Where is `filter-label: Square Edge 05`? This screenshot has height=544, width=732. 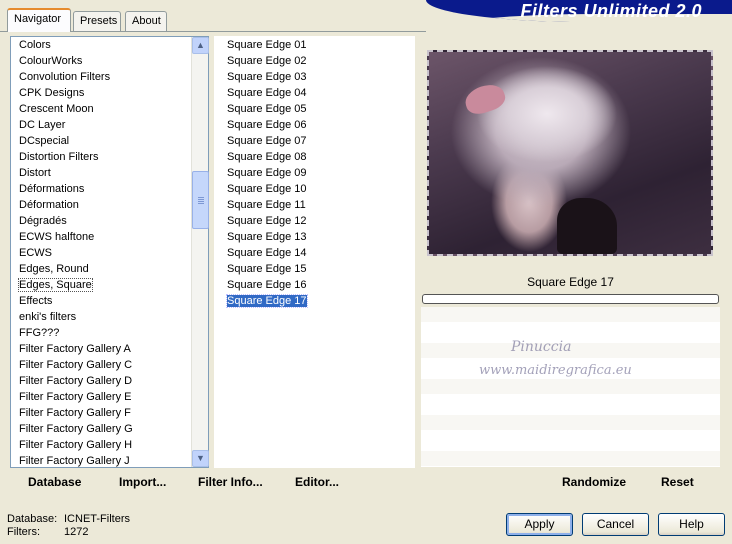 filter-label: Square Edge 05 is located at coordinates (267, 109).